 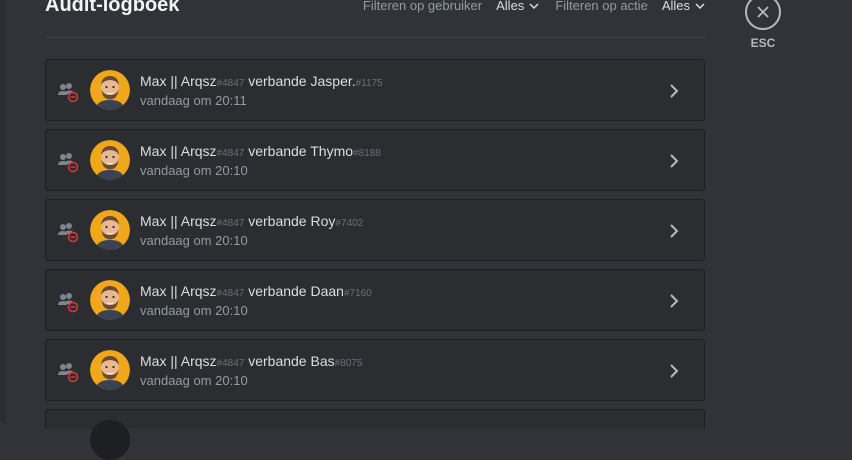 I want to click on target-name: Daan, so click(x=327, y=291).